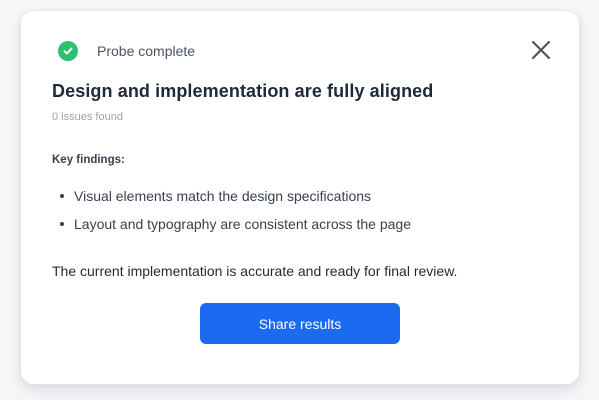  I want to click on check-circle-icon, so click(68, 51).